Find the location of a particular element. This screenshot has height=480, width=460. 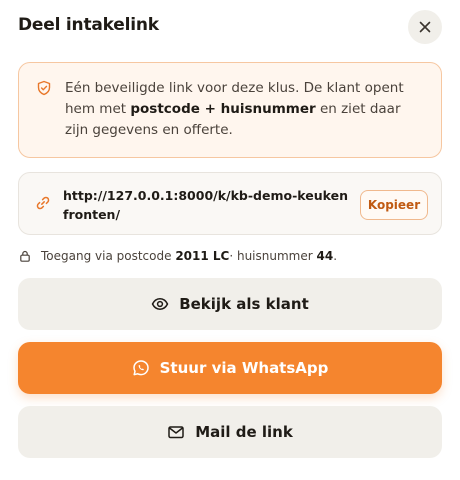

view-as-customer-button: Bekijk als klant is located at coordinates (230, 304).